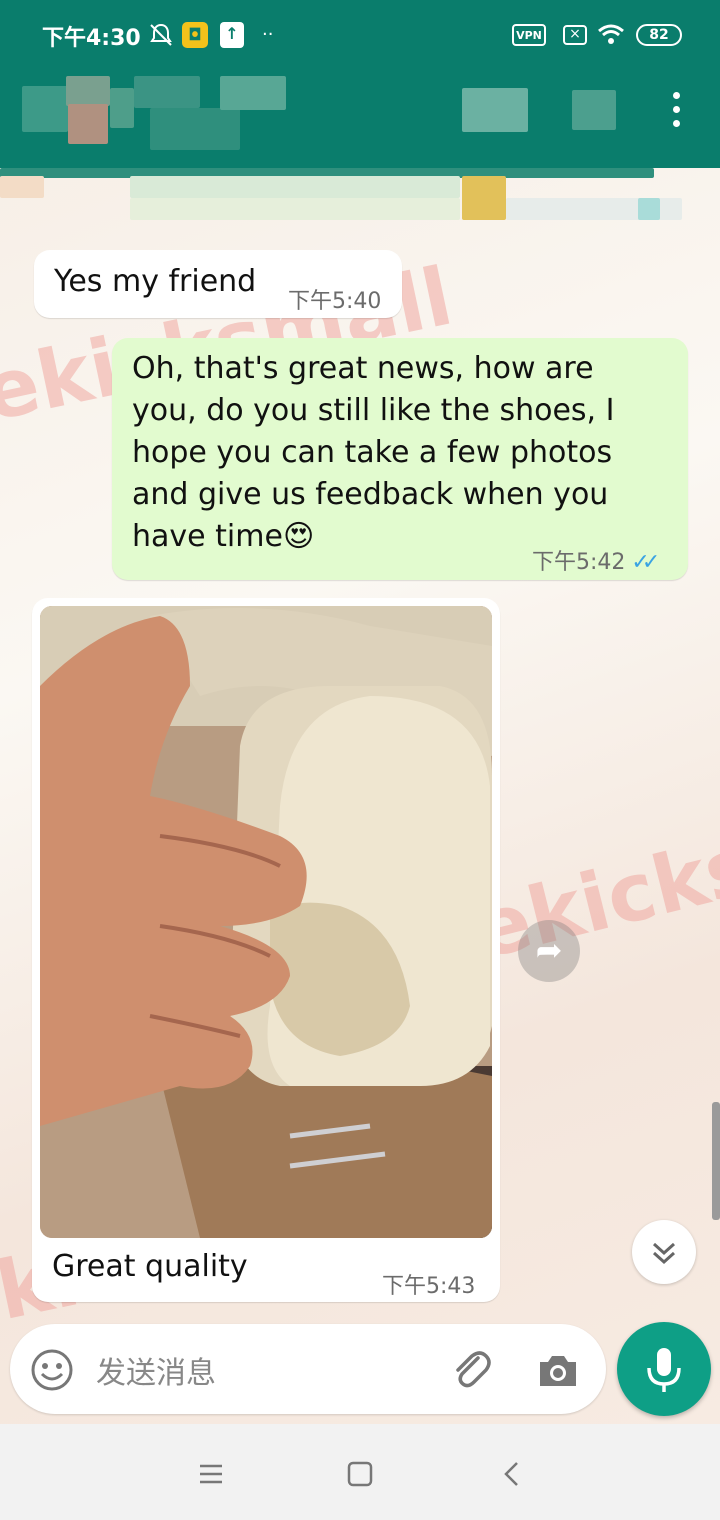 The image size is (720, 1520). Describe the element at coordinates (592, 874) in the screenshot. I see `watermark-text: ekicksmall` at that location.